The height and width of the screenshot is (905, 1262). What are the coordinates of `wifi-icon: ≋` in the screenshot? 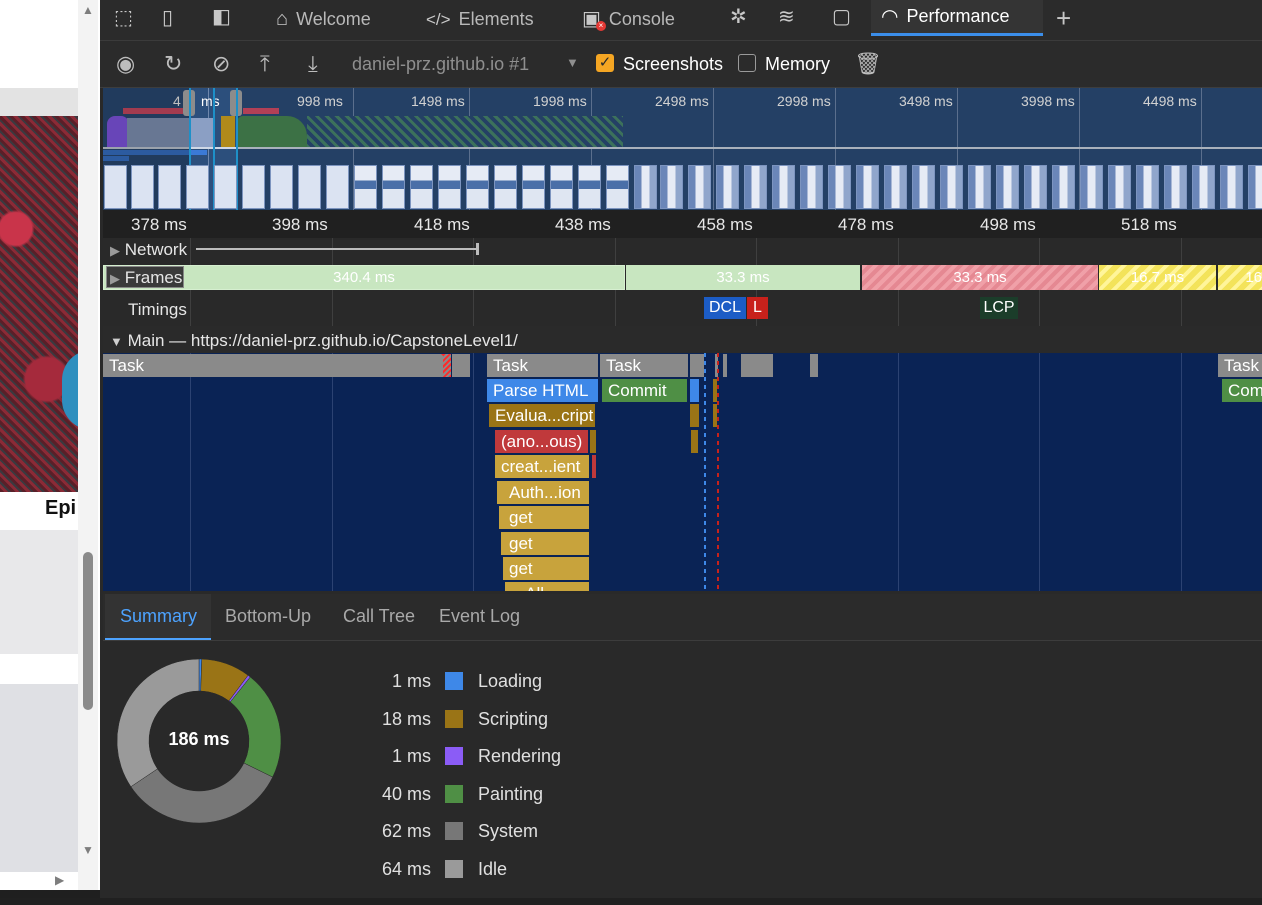 It's located at (786, 17).